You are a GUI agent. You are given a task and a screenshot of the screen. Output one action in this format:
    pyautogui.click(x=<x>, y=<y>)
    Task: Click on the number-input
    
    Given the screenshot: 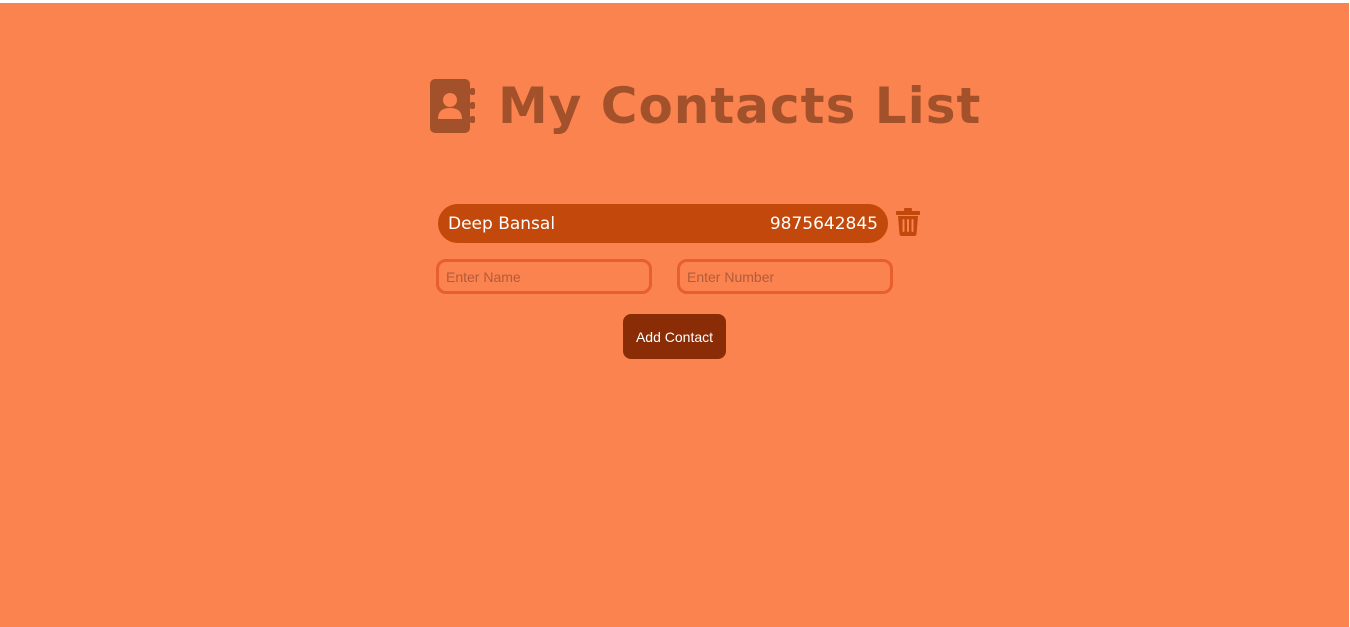 What is the action you would take?
    pyautogui.click(x=785, y=276)
    